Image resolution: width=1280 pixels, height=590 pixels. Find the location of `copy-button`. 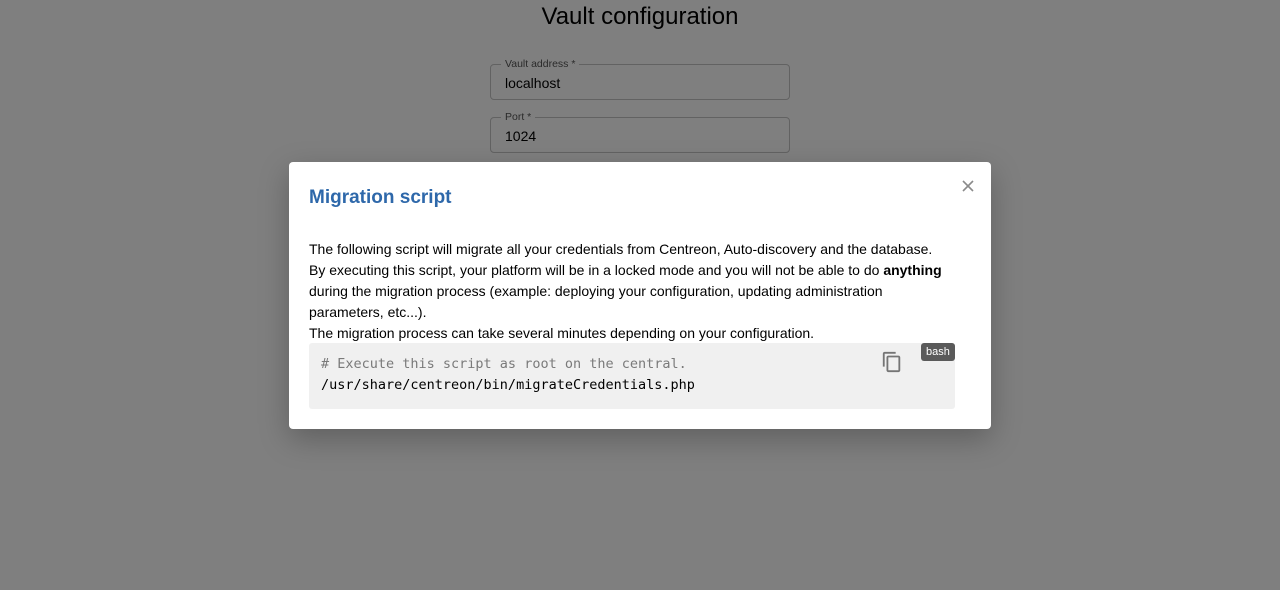

copy-button is located at coordinates (892, 362).